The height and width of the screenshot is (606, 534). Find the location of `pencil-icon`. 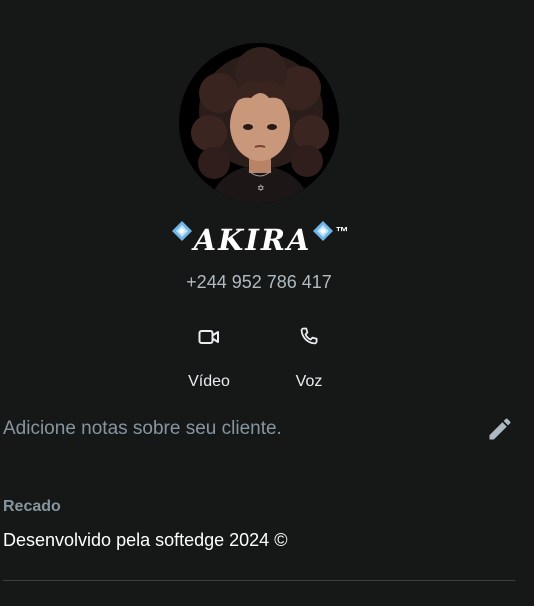

pencil-icon is located at coordinates (500, 429).